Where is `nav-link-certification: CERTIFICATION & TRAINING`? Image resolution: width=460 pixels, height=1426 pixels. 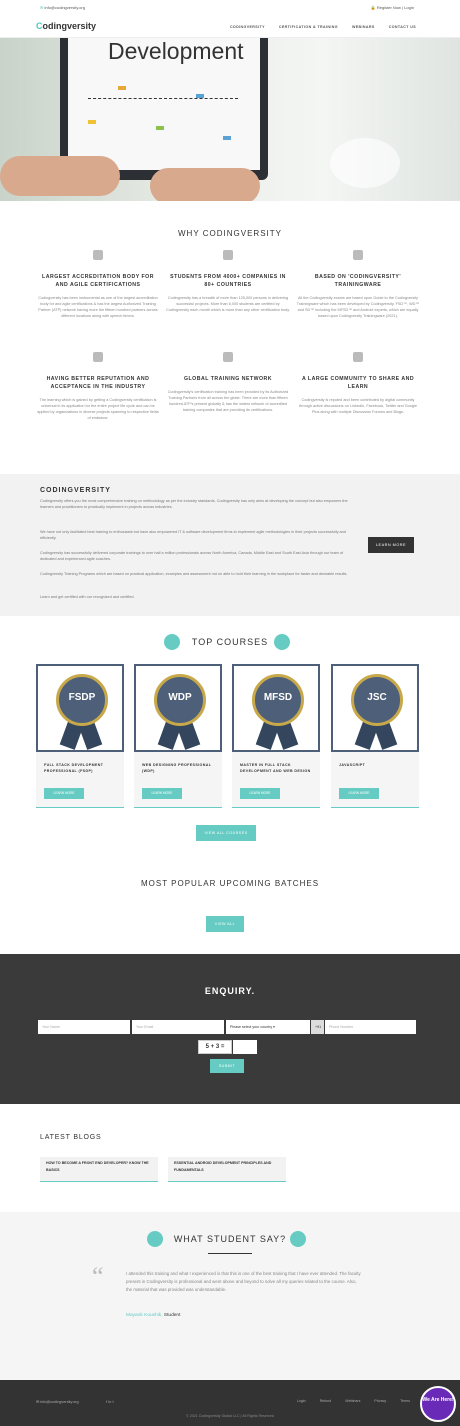
nav-link-certification: CERTIFICATION & TRAINING is located at coordinates (308, 27).